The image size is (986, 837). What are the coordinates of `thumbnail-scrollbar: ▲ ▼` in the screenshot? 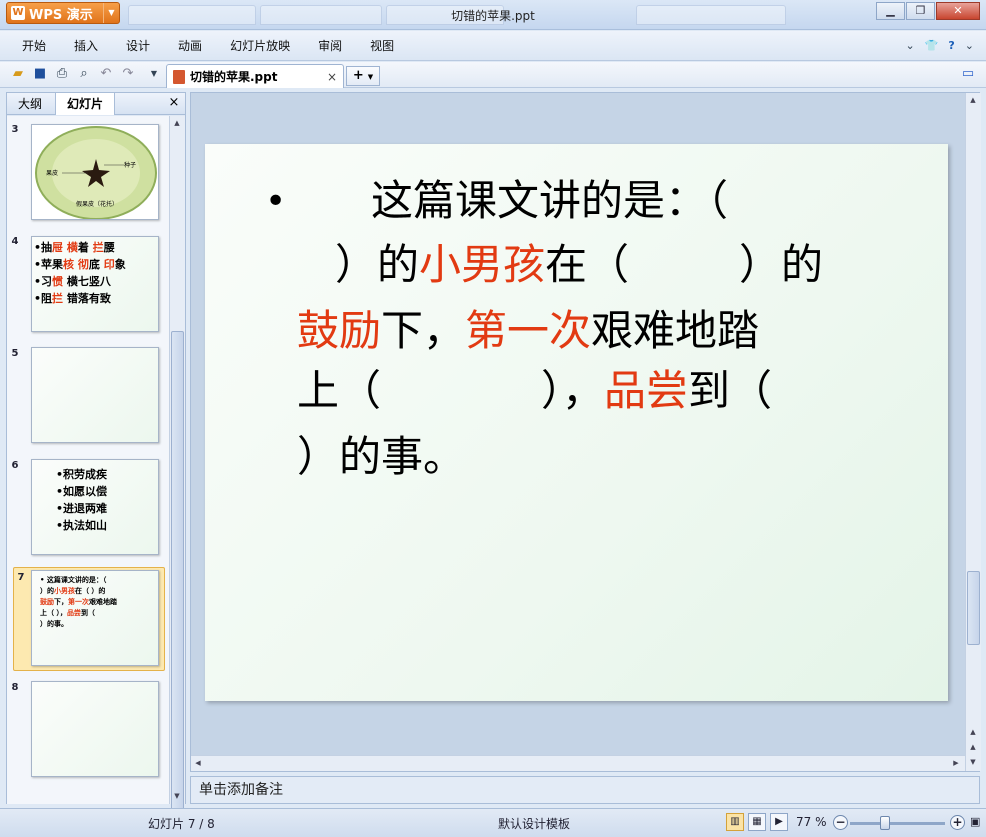 It's located at (177, 468).